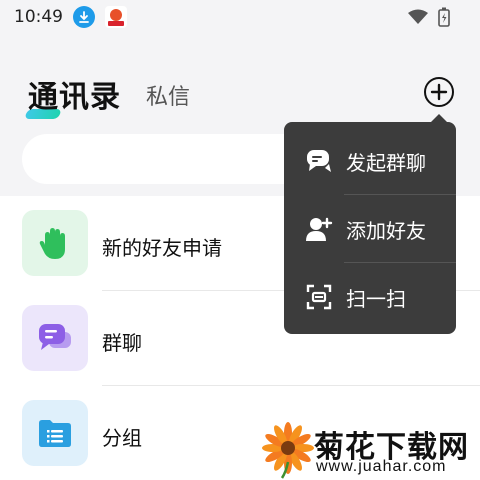 This screenshot has height=480, width=480. I want to click on folder-icon, so click(55, 433).